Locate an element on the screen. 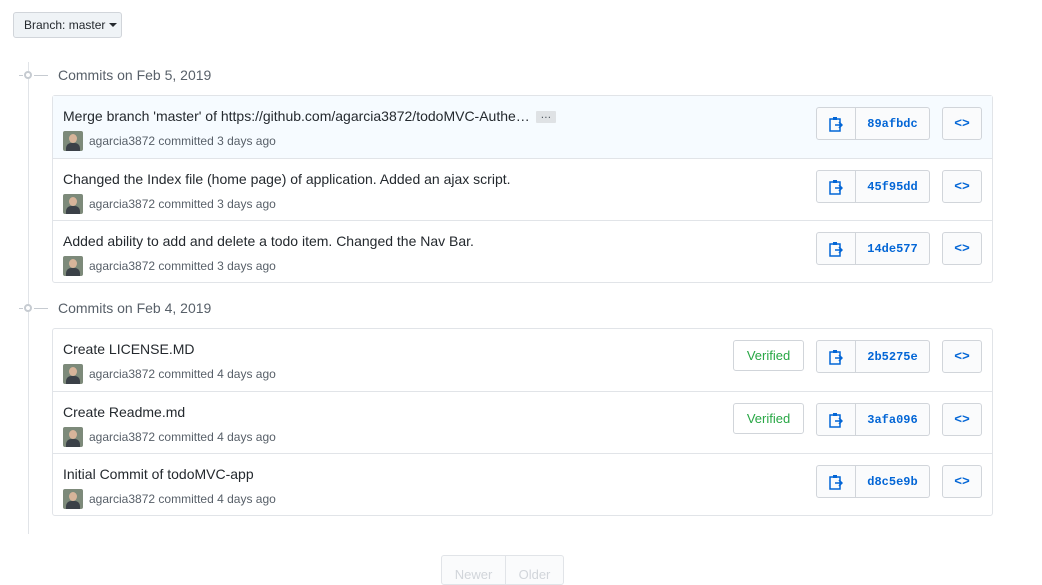 The width and height of the screenshot is (1042, 585). commit-sha-link: 2b5275e is located at coordinates (893, 356).